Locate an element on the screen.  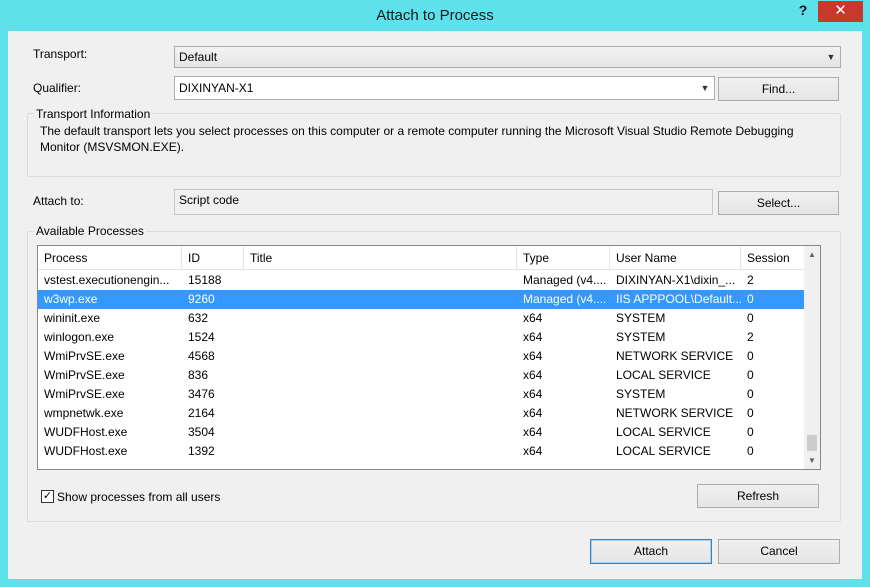
cell-id: 15188 is located at coordinates (205, 280).